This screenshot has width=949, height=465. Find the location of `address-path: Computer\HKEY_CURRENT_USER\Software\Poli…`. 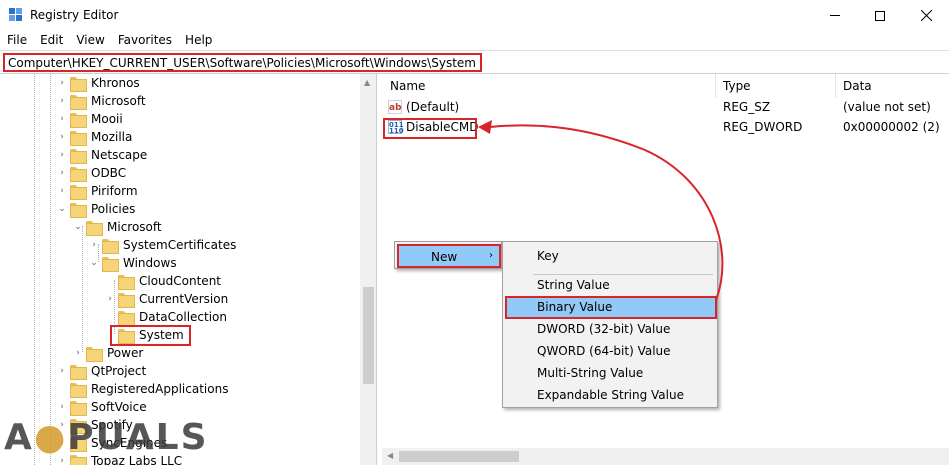

address-path: Computer\HKEY_CURRENT_USER\Software\Poli… is located at coordinates (242, 62).